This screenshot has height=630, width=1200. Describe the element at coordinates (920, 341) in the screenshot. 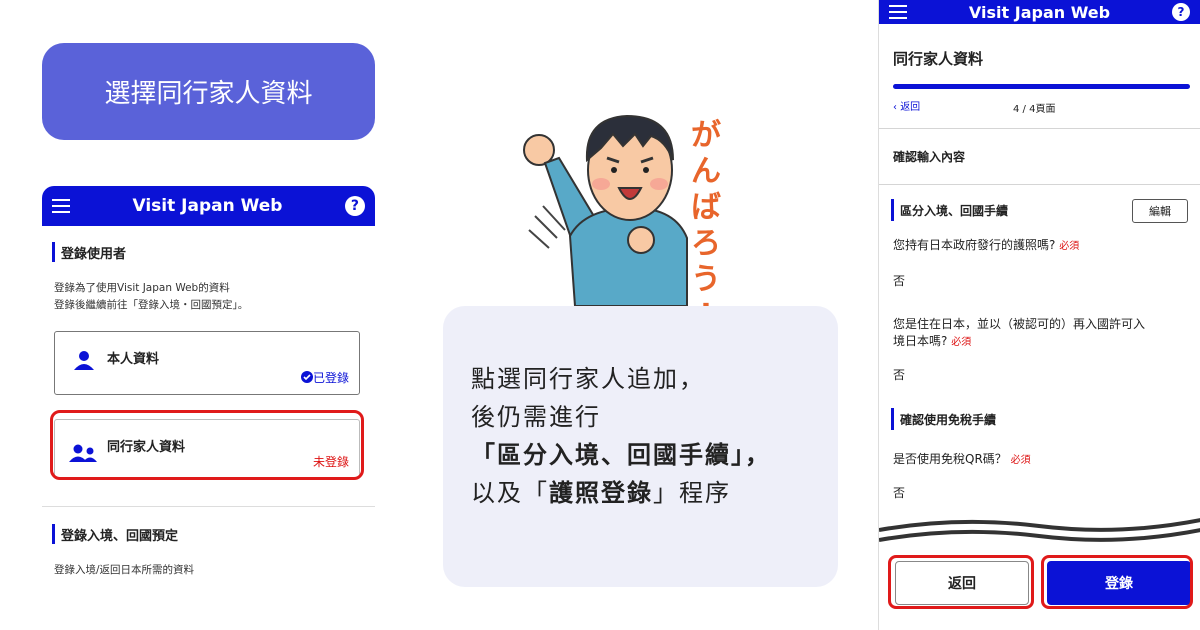

I see `question-text: 境日本嗎?` at that location.